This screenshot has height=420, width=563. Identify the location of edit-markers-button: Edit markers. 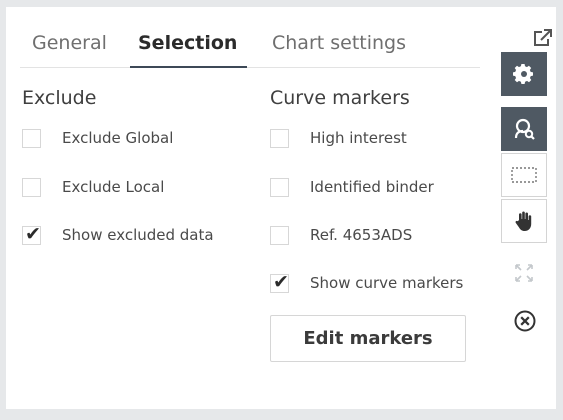
(368, 338).